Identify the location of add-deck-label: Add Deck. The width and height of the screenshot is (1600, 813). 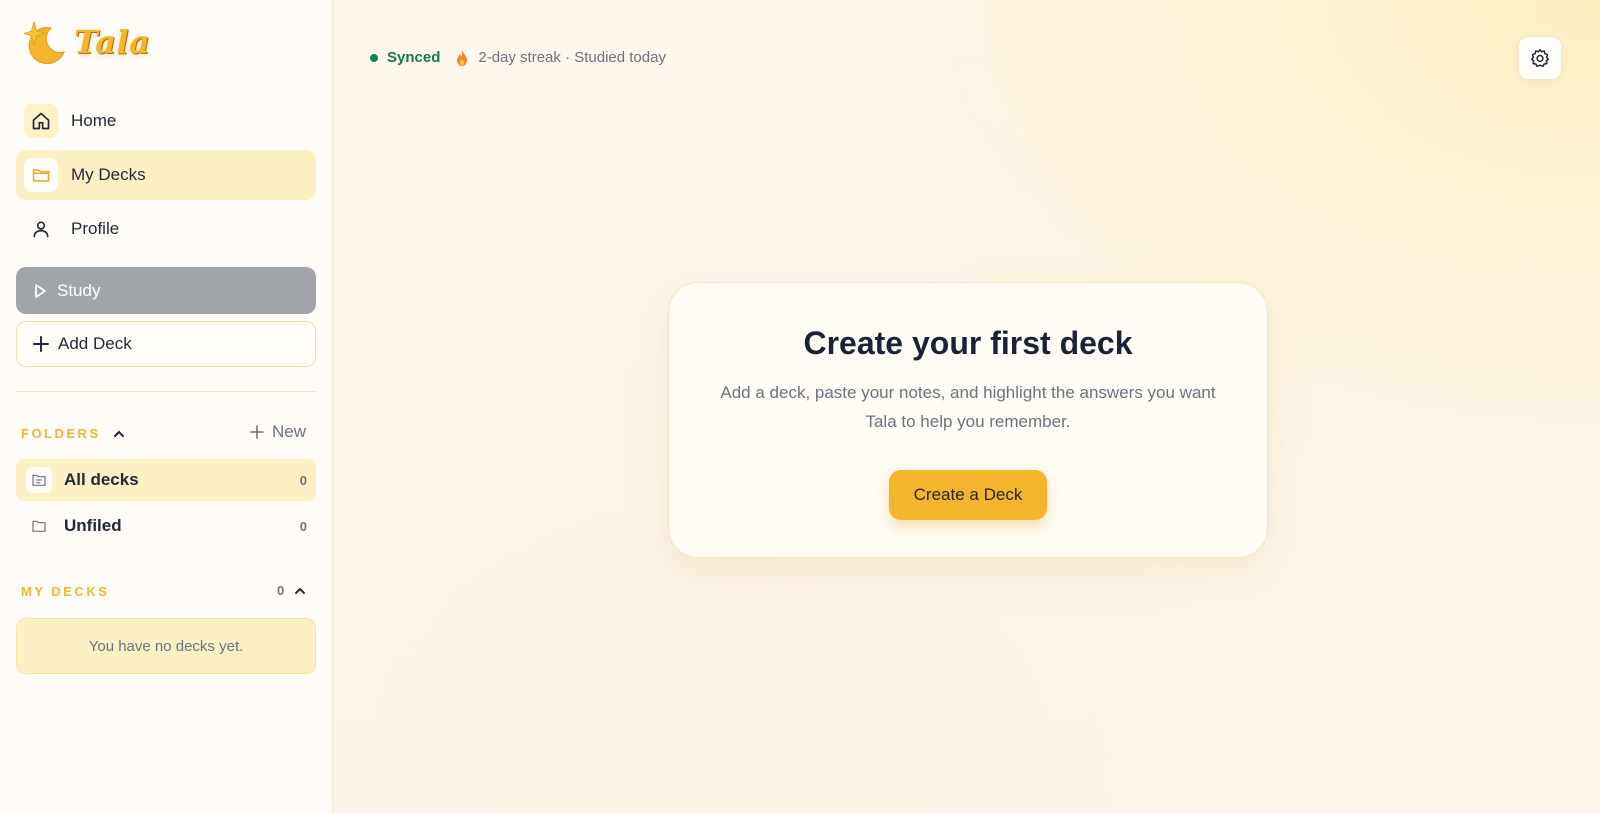
(95, 343).